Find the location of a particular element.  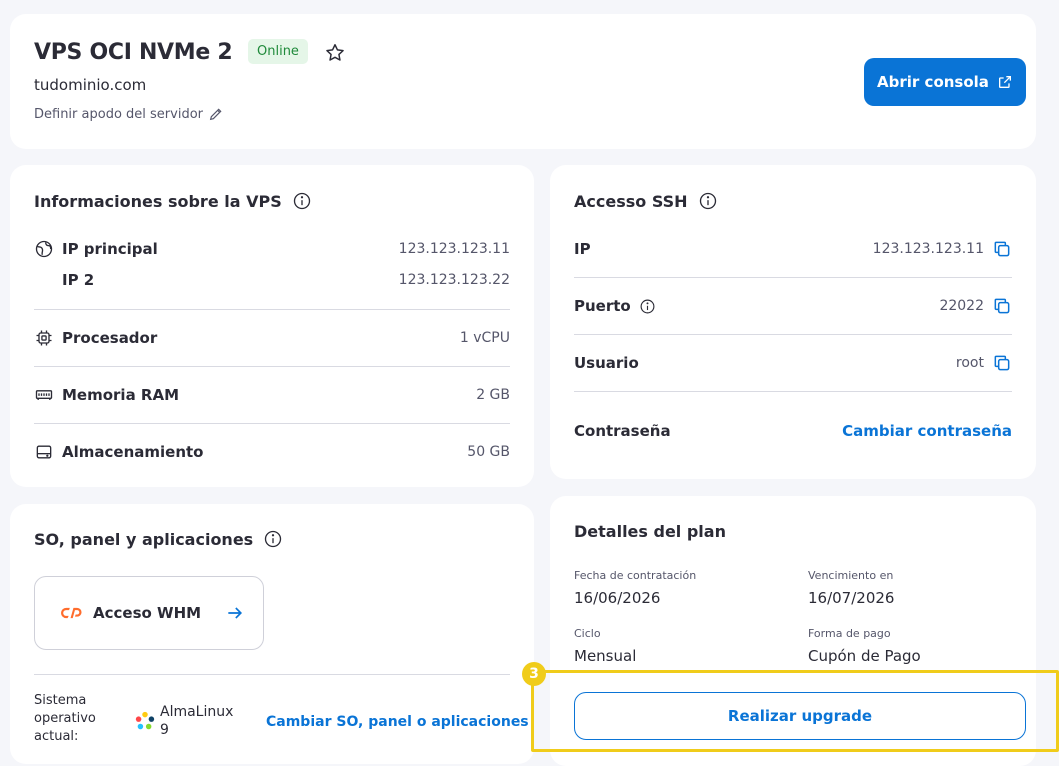

arrow-right-icon is located at coordinates (235, 613).